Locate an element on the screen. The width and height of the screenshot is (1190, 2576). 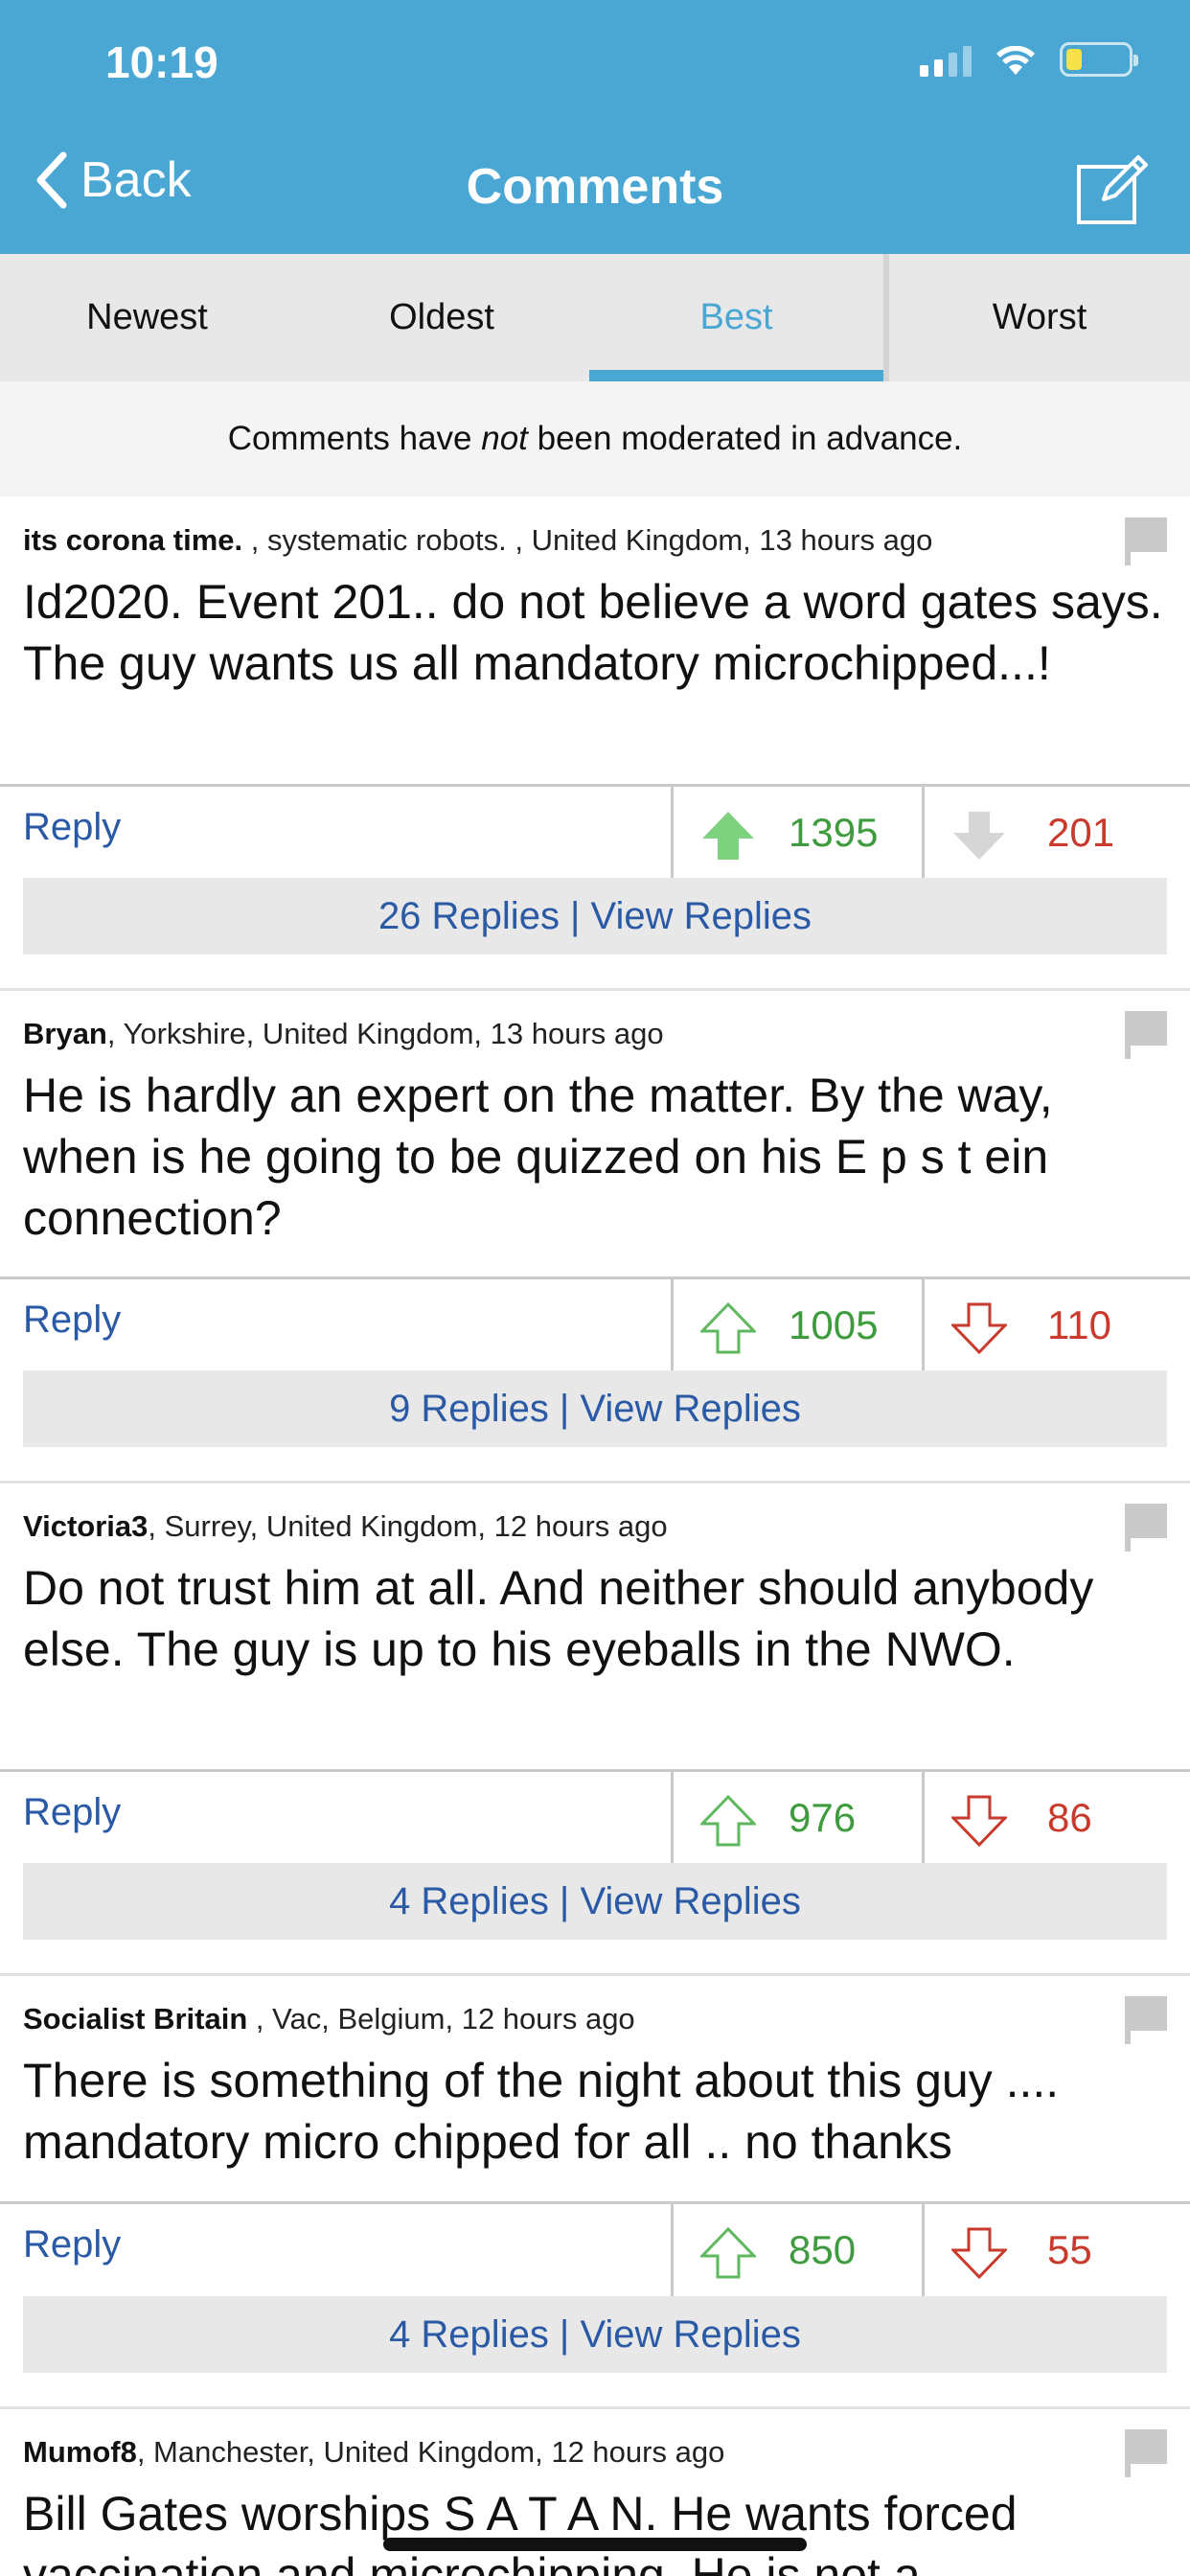
view-replies-button: 9 Replies | View Replies is located at coordinates (595, 1408).